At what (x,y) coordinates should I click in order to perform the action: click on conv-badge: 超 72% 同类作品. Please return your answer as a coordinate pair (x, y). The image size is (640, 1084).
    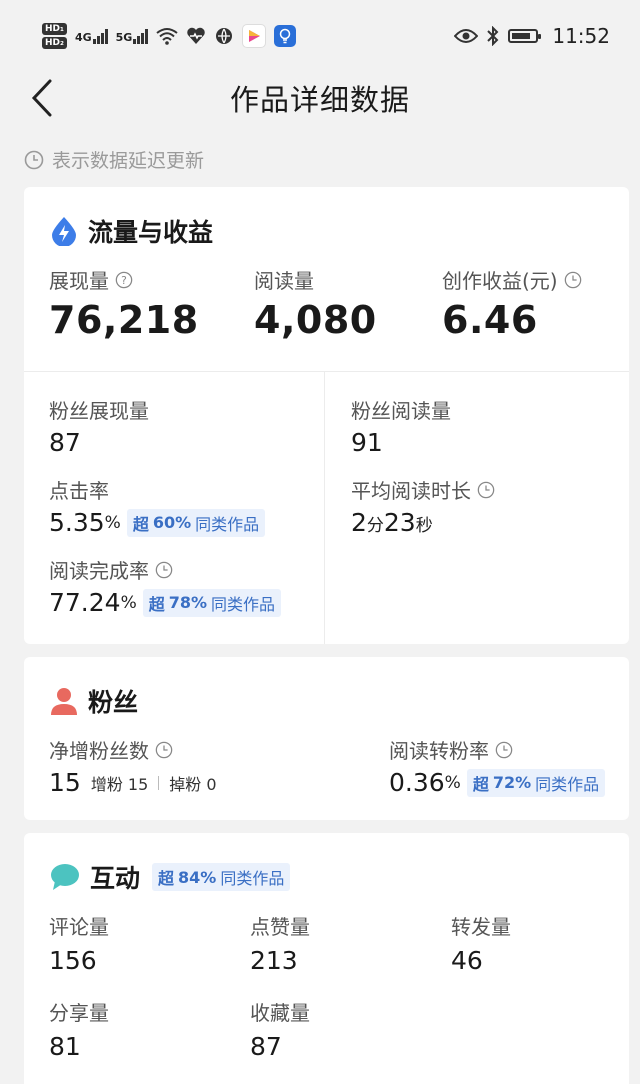
    Looking at the image, I should click on (536, 782).